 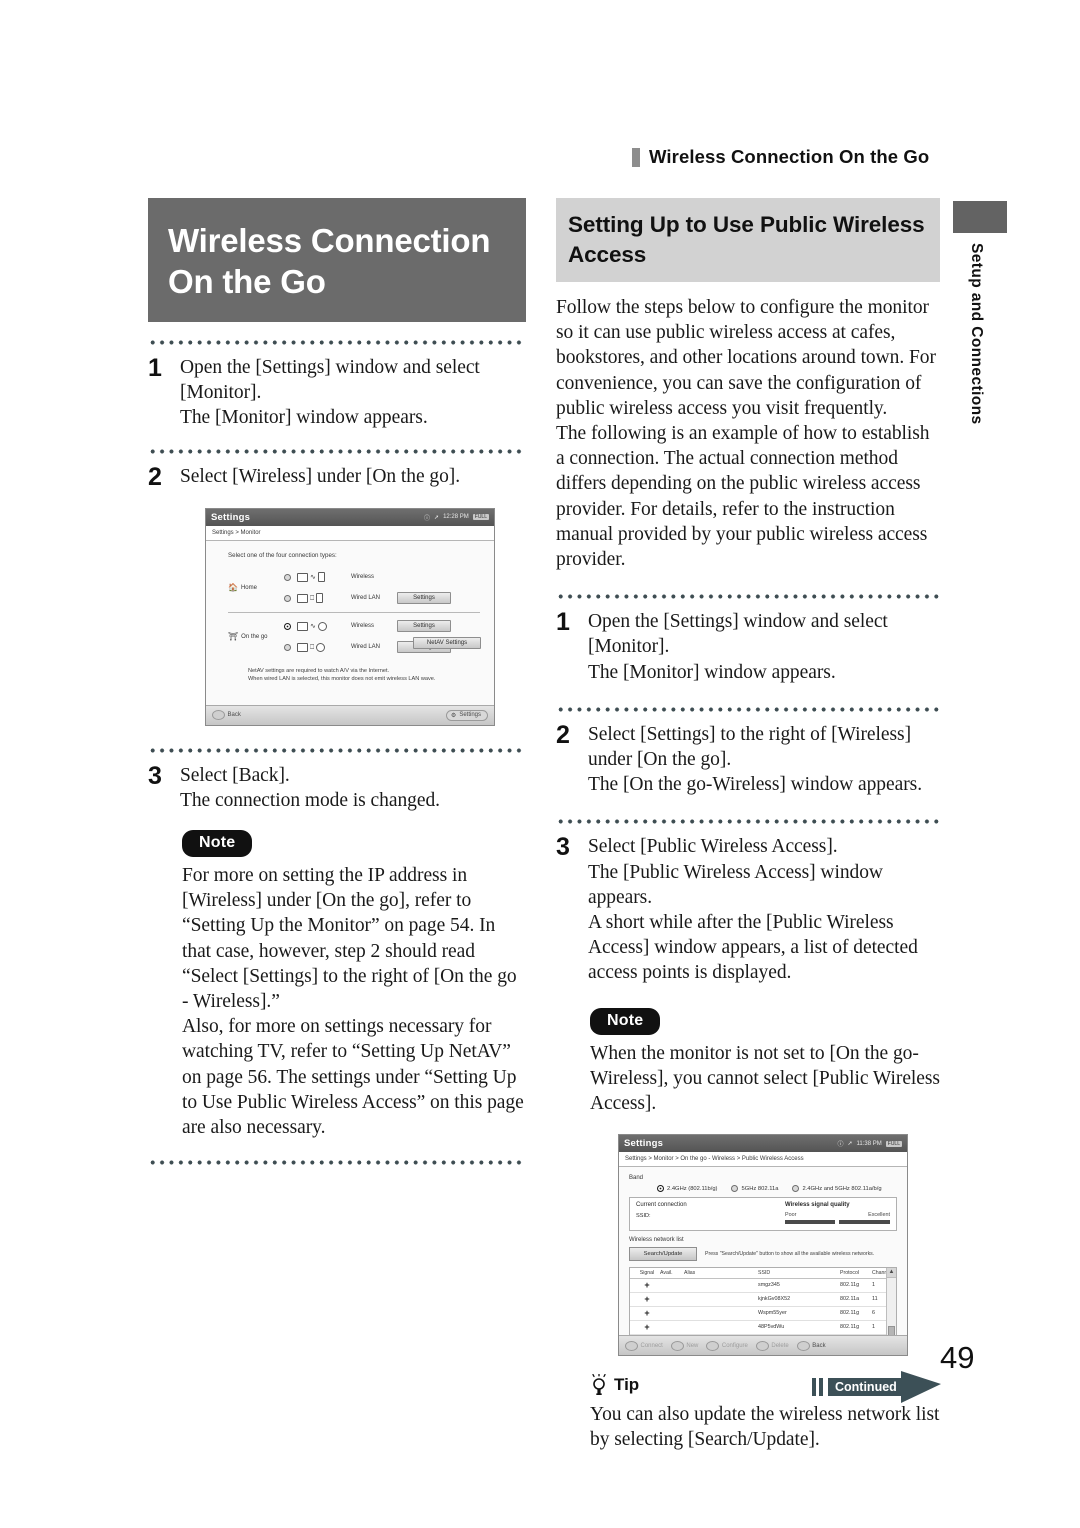 What do you see at coordinates (231, 517) in the screenshot?
I see `screenshot-title: Settings` at bounding box center [231, 517].